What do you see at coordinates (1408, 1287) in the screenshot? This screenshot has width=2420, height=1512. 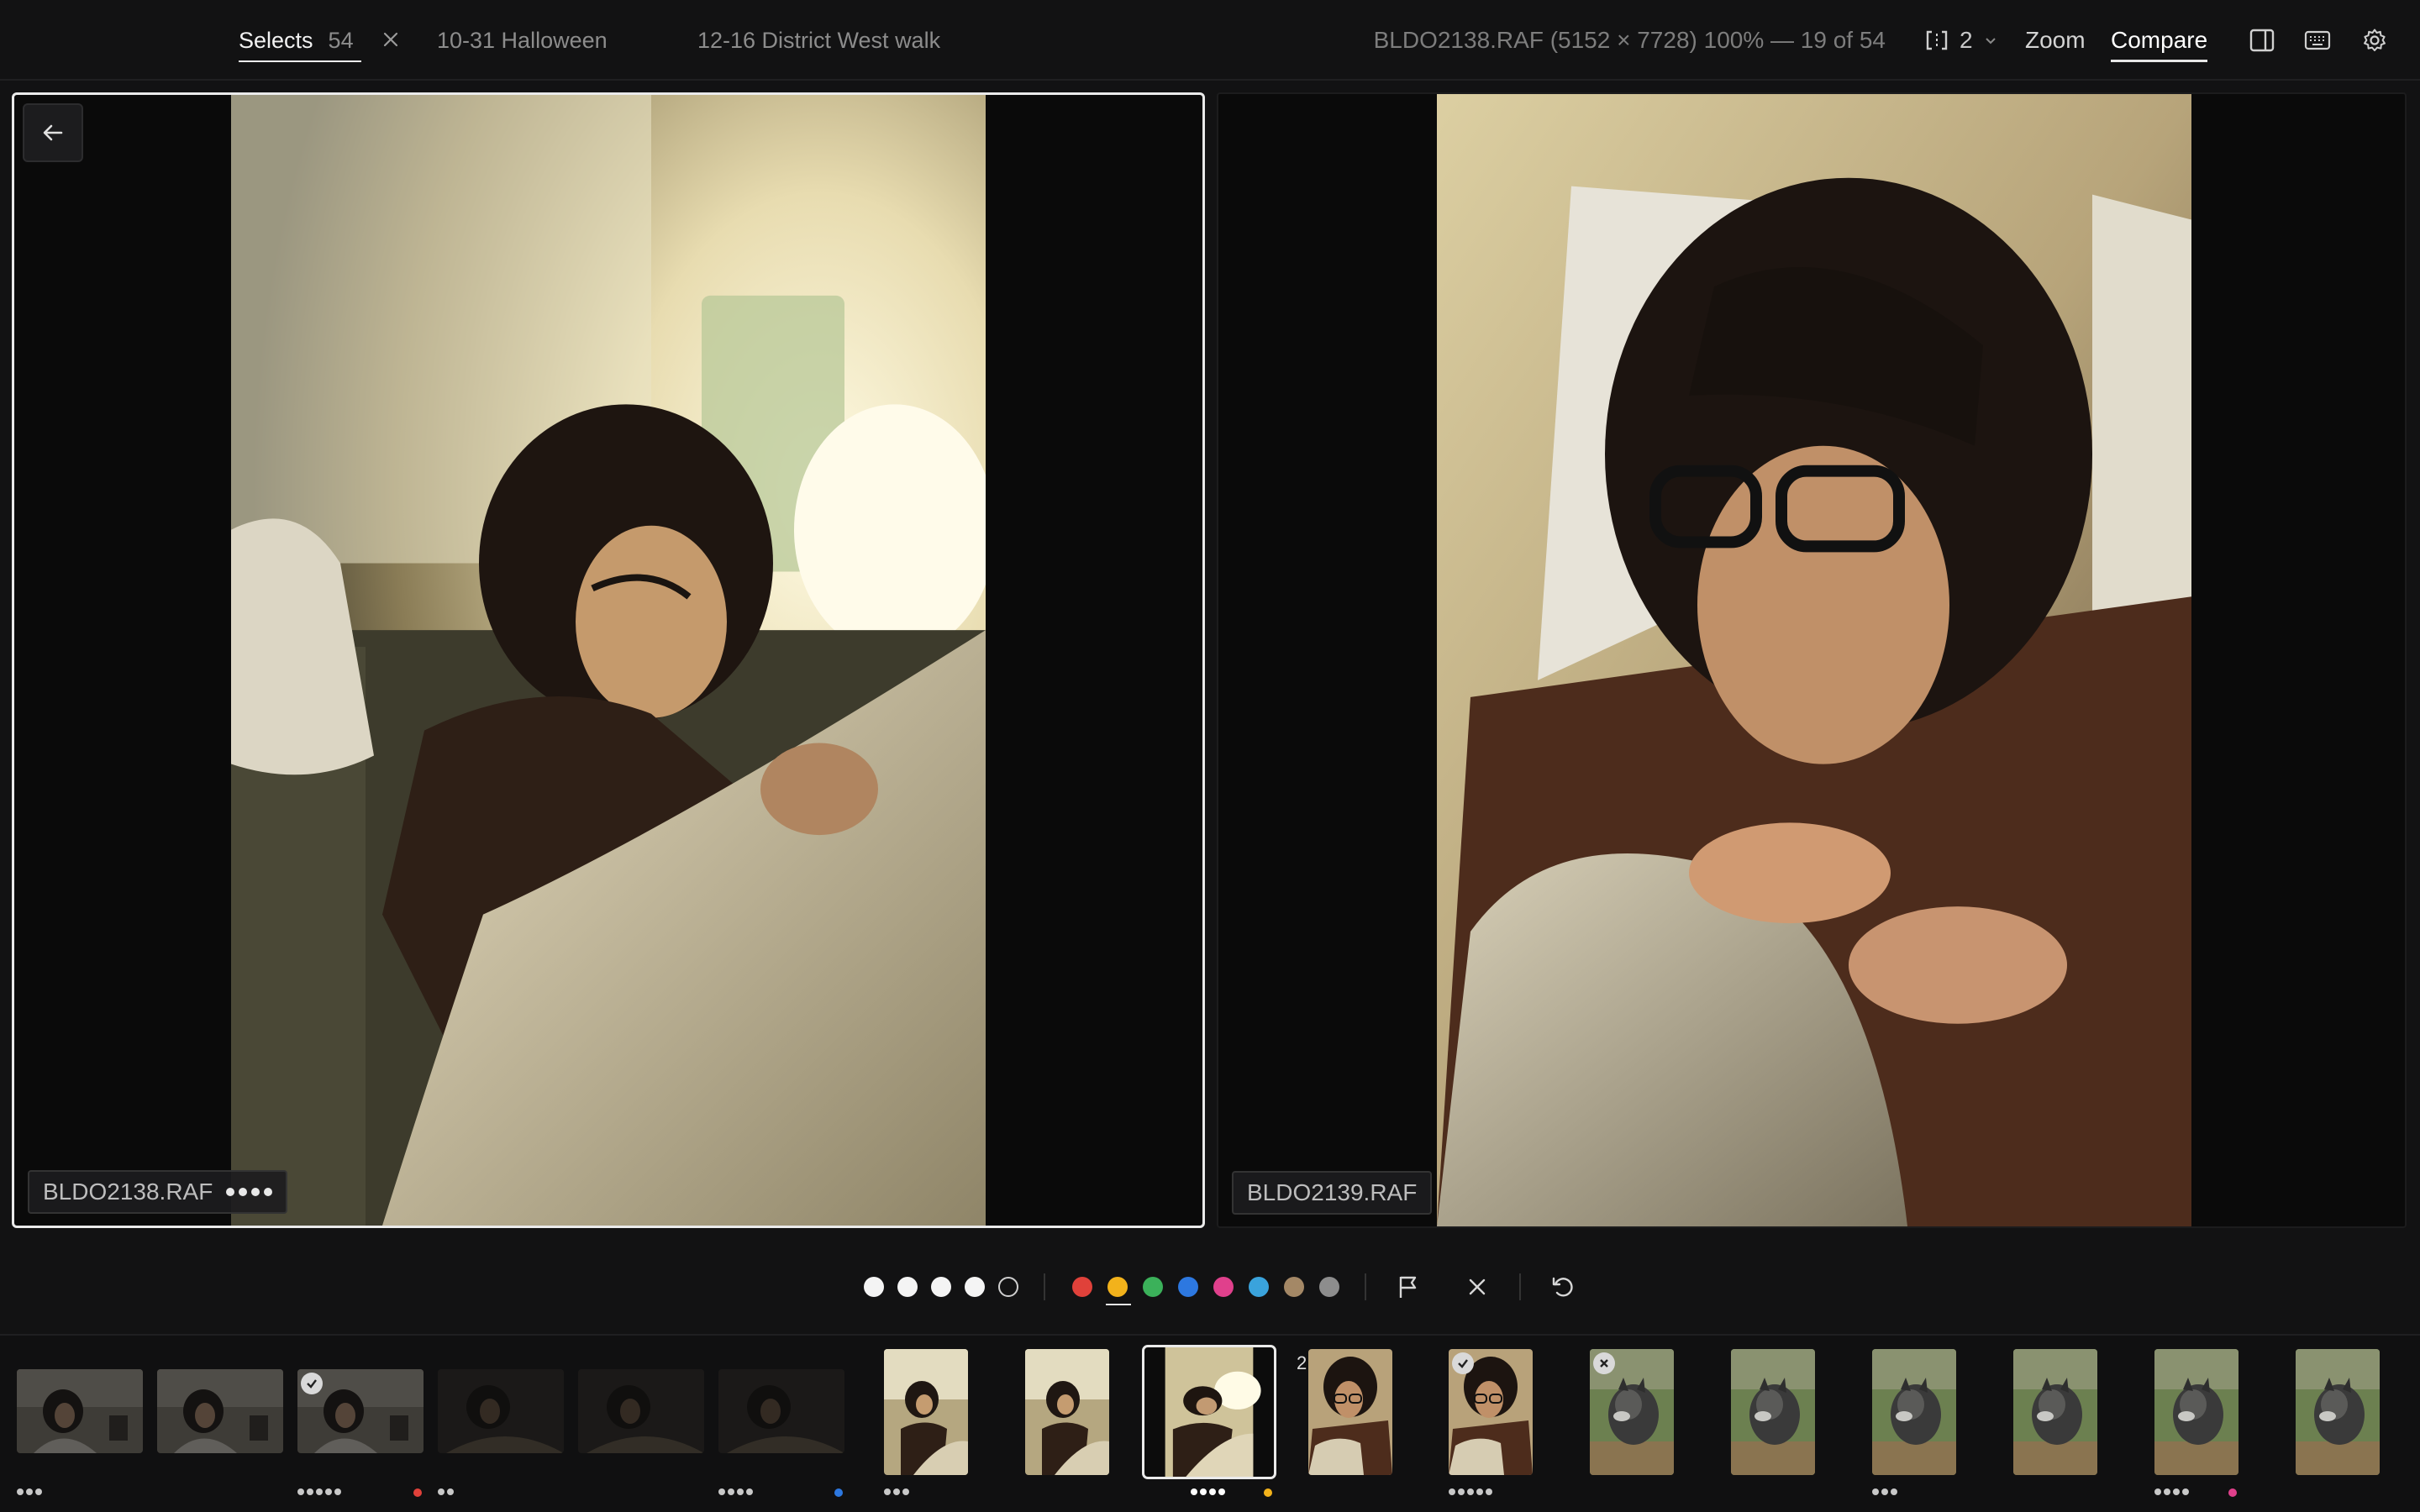 I see `flag-icon` at bounding box center [1408, 1287].